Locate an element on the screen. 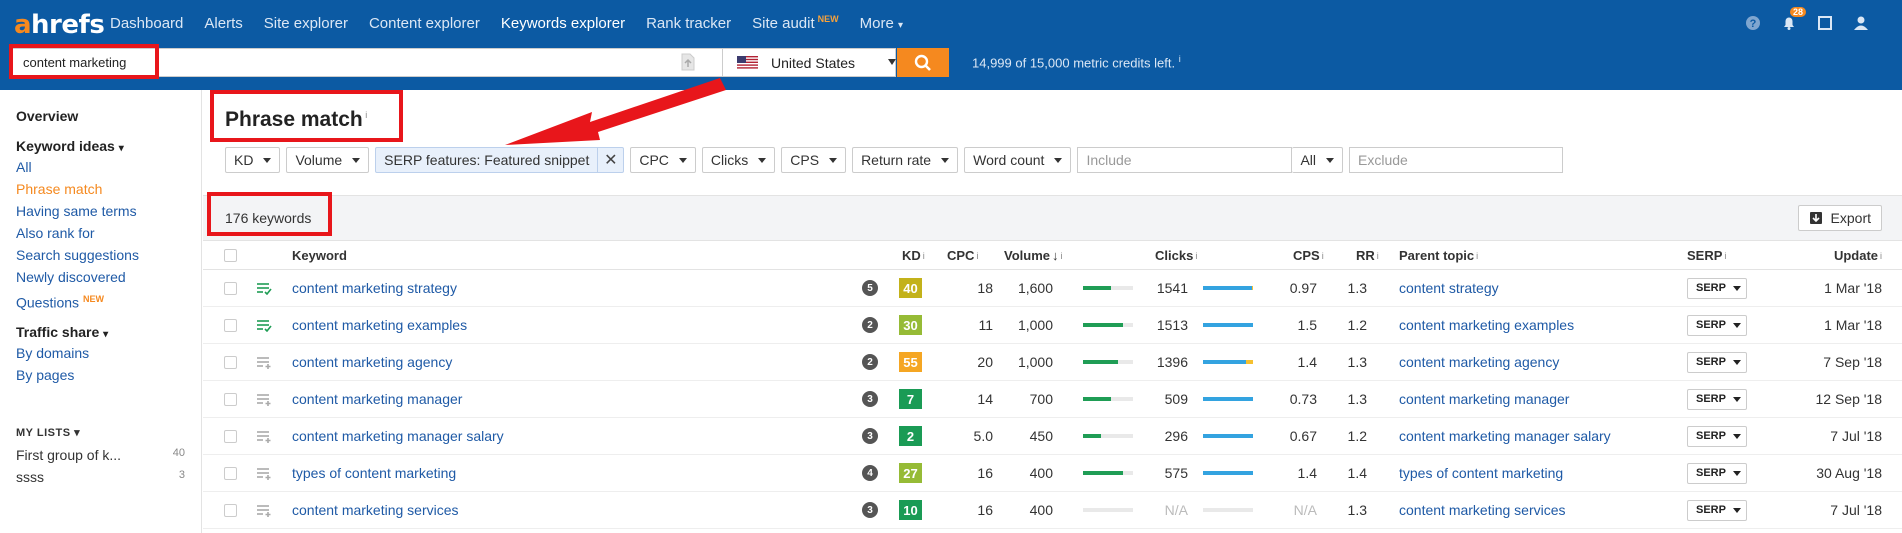 This screenshot has width=1902, height=533. parent-topic-link: content marketing examples is located at coordinates (1486, 325).